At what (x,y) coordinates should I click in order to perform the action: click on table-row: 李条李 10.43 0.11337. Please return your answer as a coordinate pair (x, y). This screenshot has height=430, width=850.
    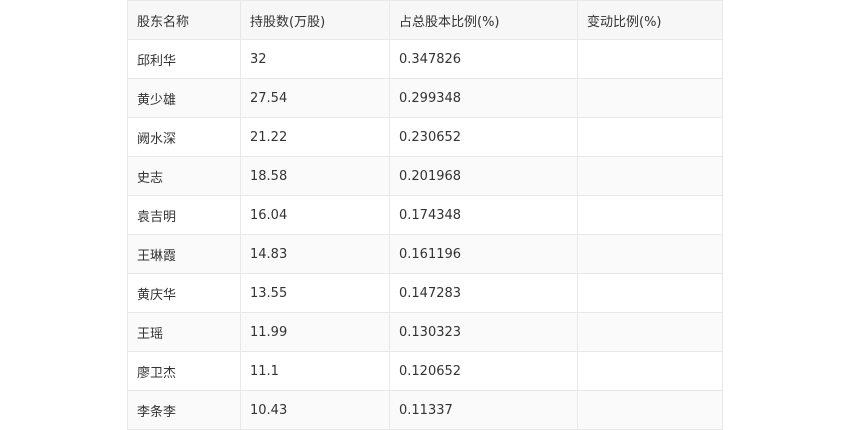
    Looking at the image, I should click on (425, 410).